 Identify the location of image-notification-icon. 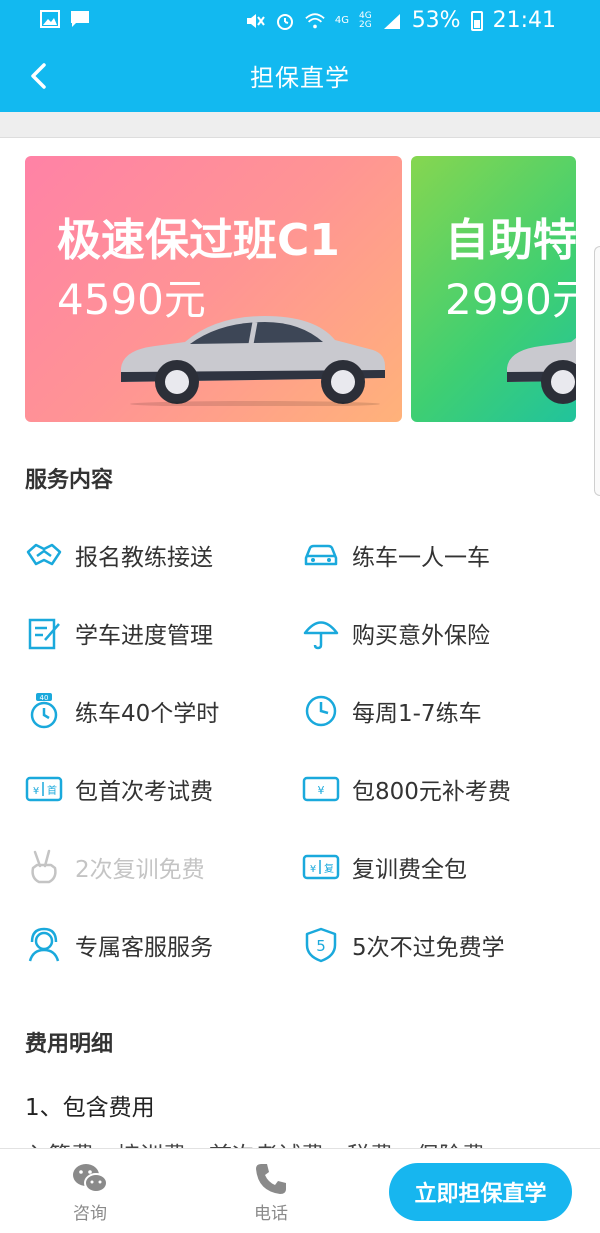
(50, 19).